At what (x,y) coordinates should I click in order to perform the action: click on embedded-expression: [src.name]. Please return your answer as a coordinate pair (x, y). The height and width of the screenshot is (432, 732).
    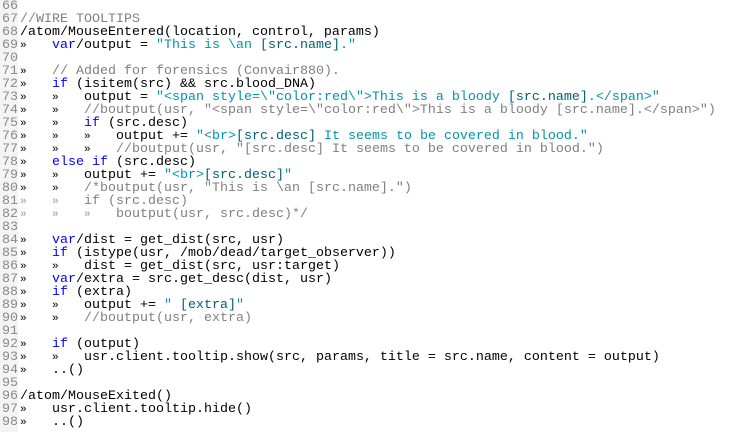
    Looking at the image, I should click on (299, 45).